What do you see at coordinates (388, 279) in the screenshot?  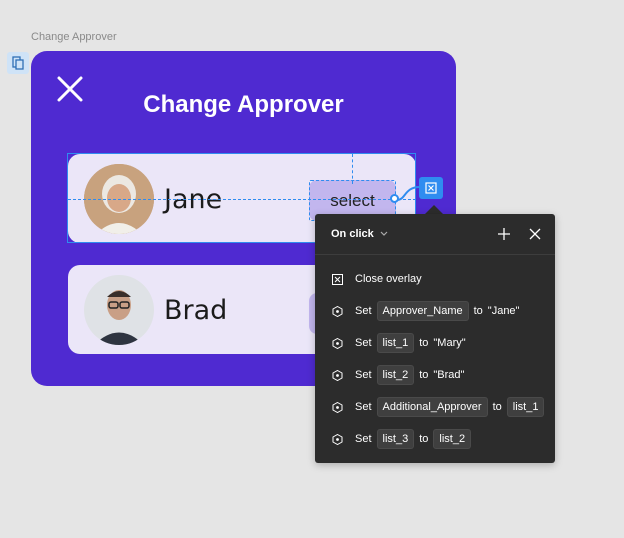 I see `action-label: Close overlay` at bounding box center [388, 279].